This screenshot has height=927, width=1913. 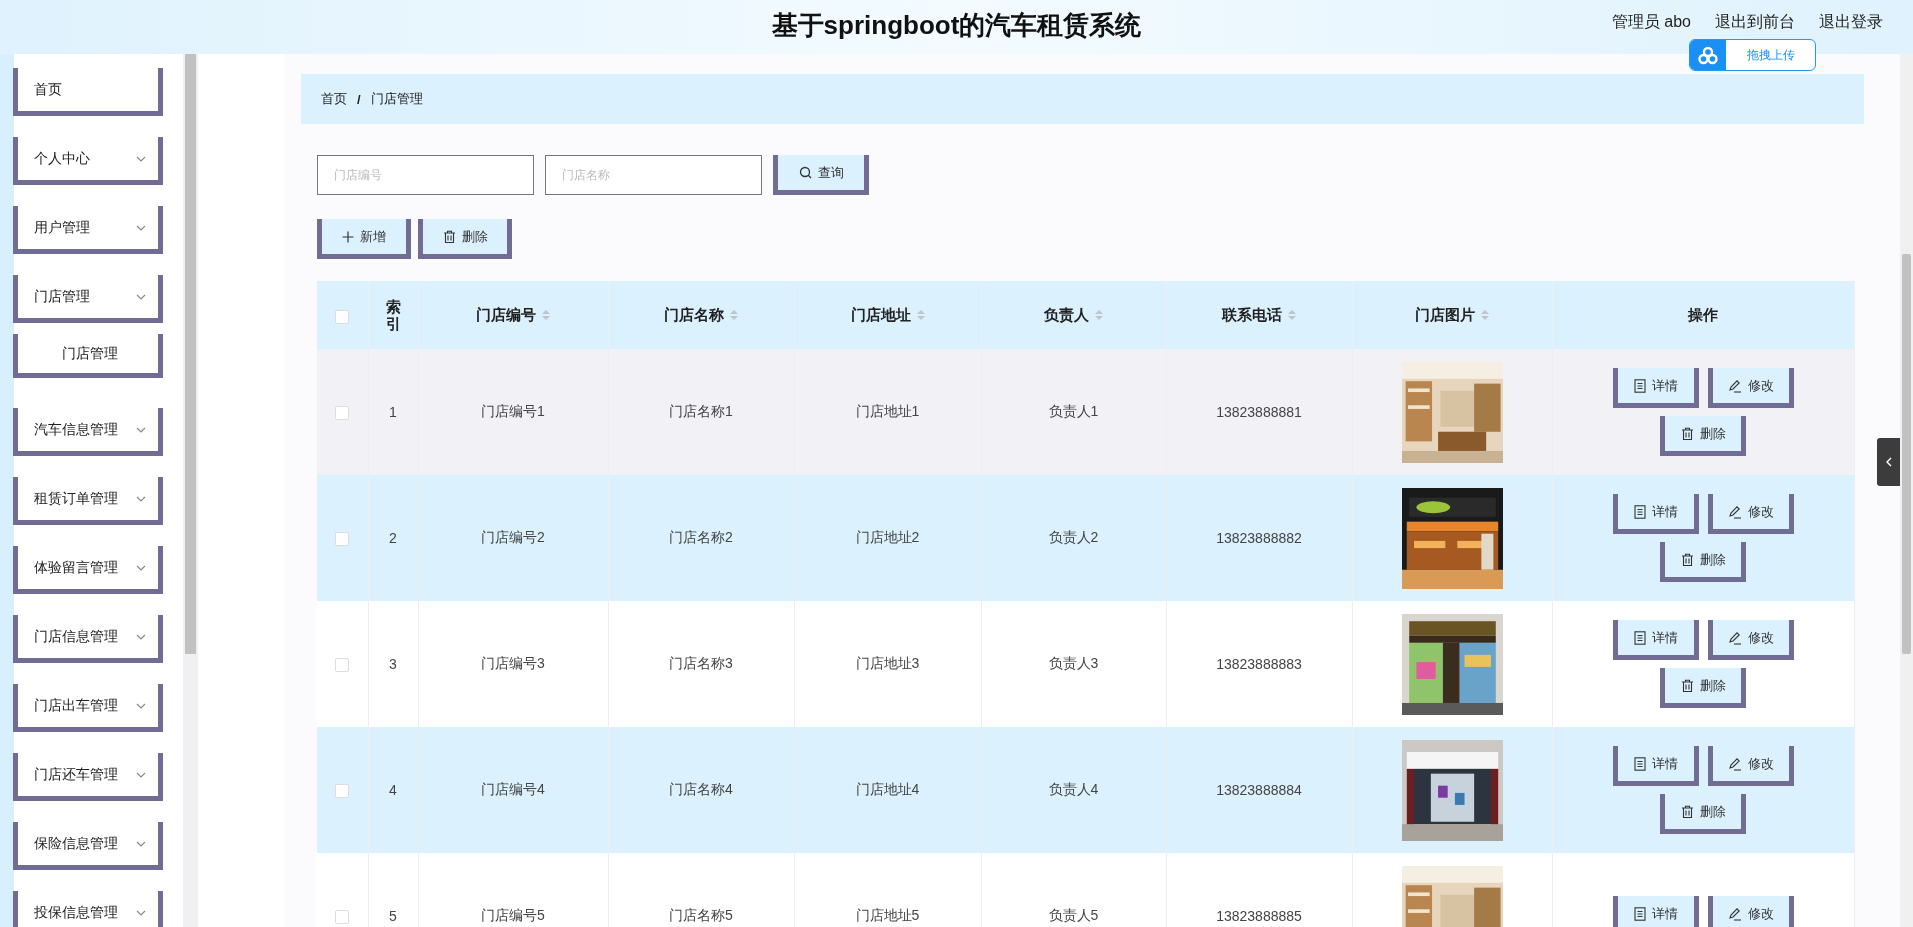 What do you see at coordinates (1851, 22) in the screenshot?
I see `header-link: 退出登录` at bounding box center [1851, 22].